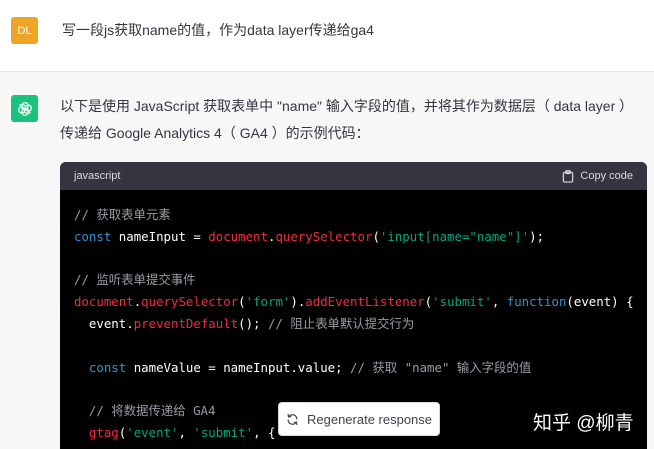 The height and width of the screenshot is (449, 654). Describe the element at coordinates (186, 323) in the screenshot. I see `code-function: preventDefault` at that location.